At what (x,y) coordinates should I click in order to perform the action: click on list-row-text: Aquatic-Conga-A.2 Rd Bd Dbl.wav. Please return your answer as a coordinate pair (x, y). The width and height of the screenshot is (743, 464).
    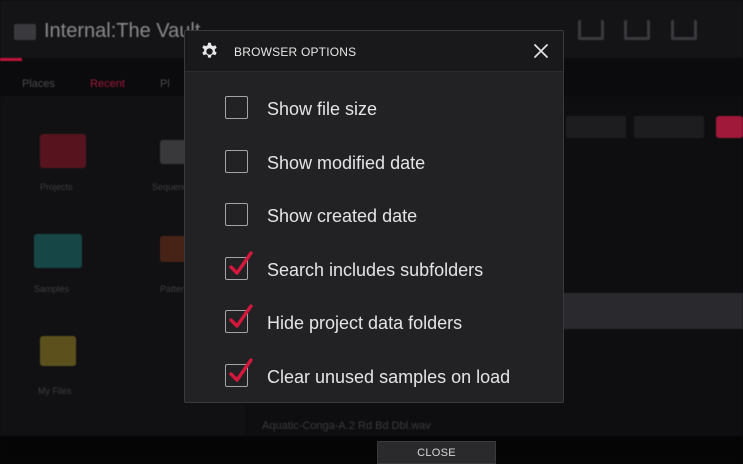
    Looking at the image, I should click on (346, 426).